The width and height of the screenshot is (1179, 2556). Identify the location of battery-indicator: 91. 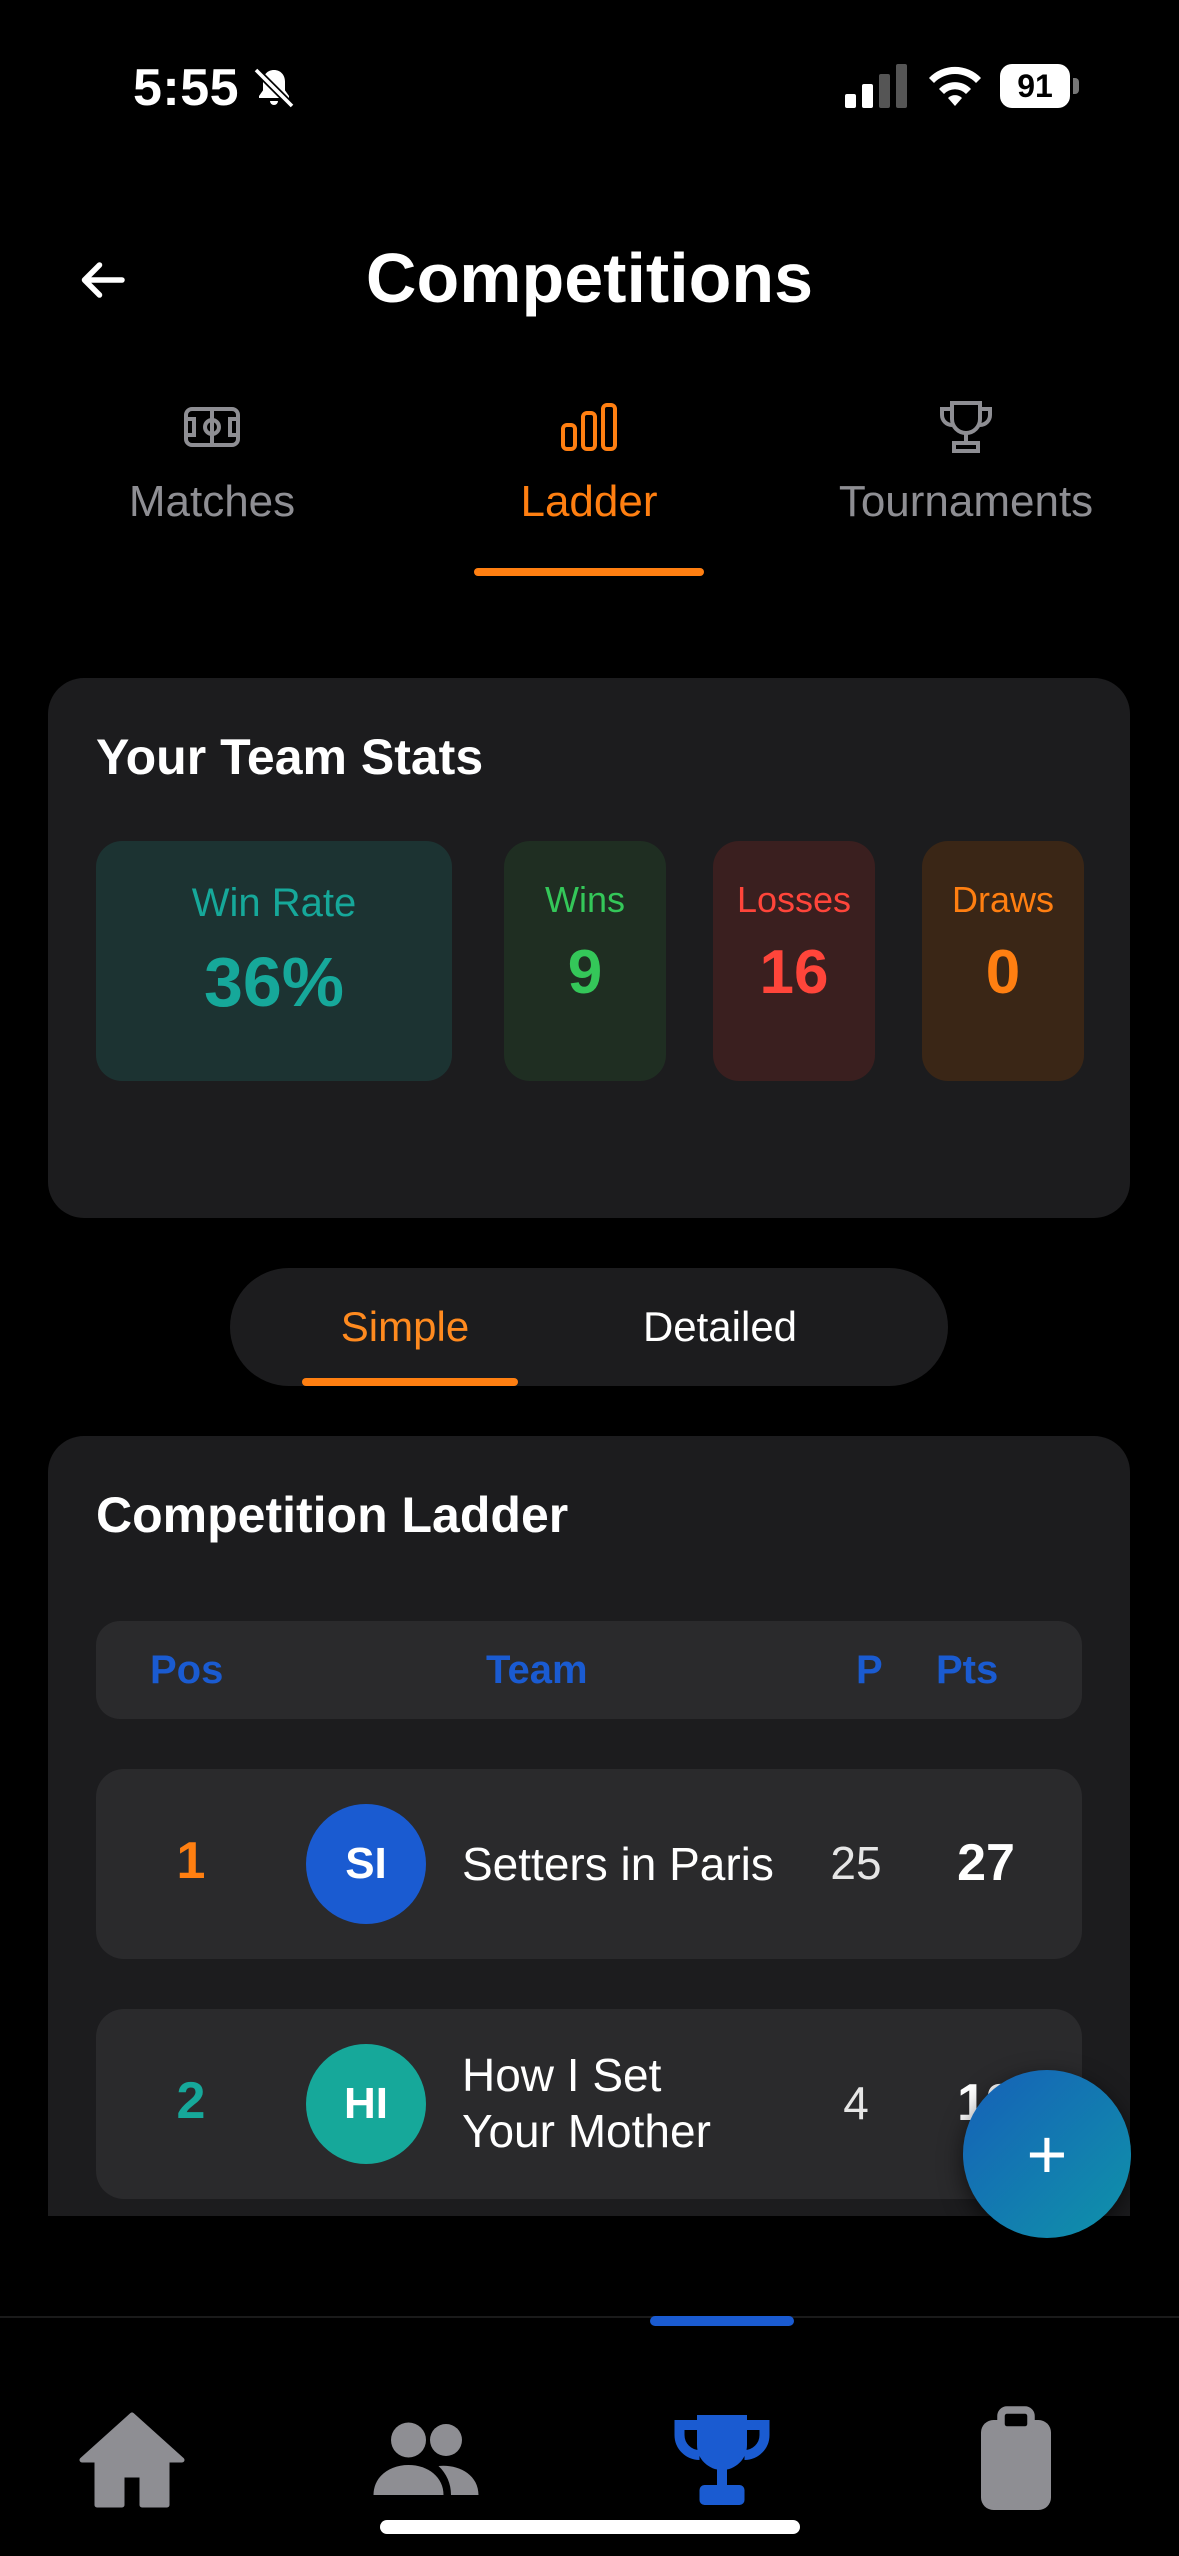
(1040, 86).